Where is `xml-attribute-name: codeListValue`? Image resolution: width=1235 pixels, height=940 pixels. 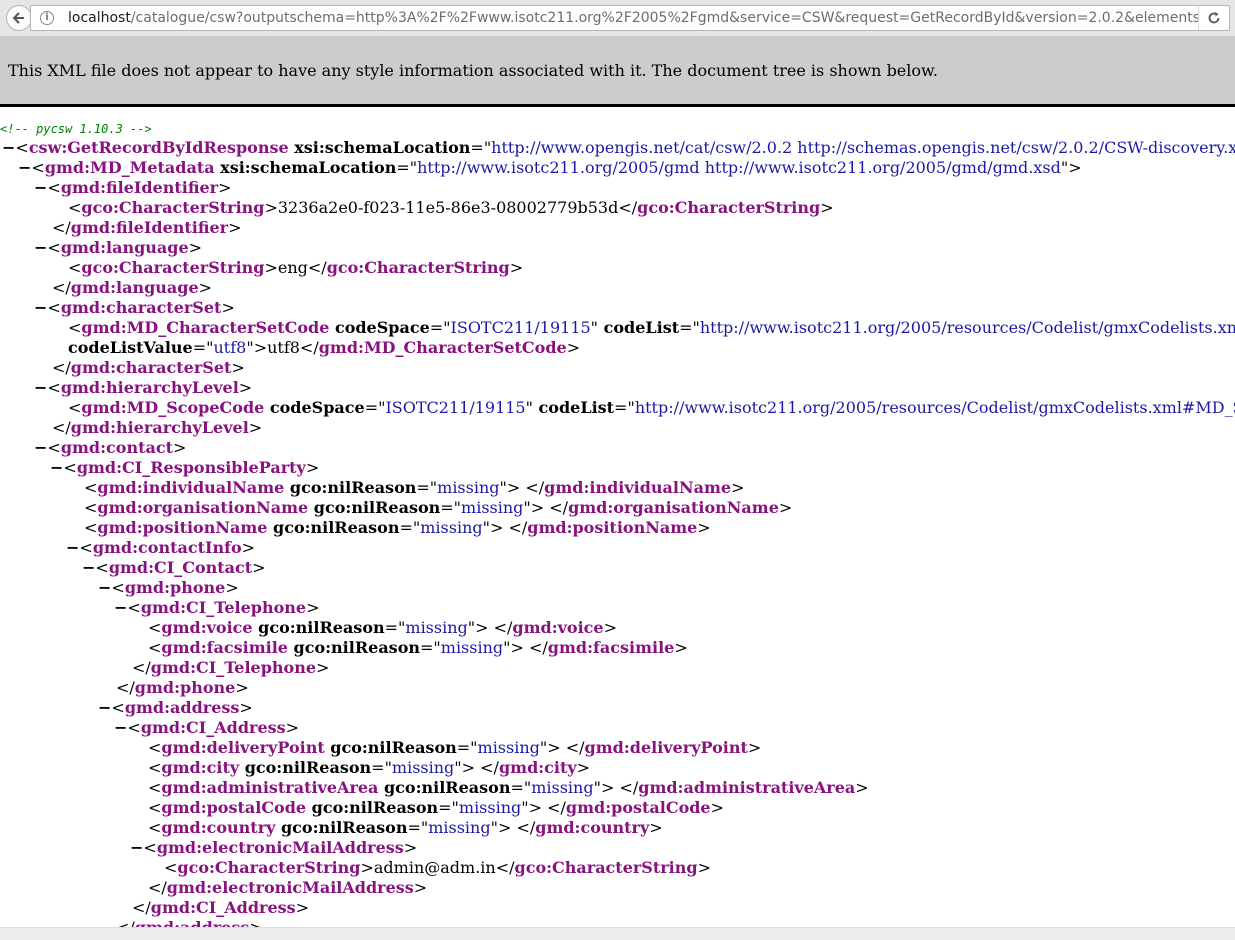 xml-attribute-name: codeListValue is located at coordinates (130, 347).